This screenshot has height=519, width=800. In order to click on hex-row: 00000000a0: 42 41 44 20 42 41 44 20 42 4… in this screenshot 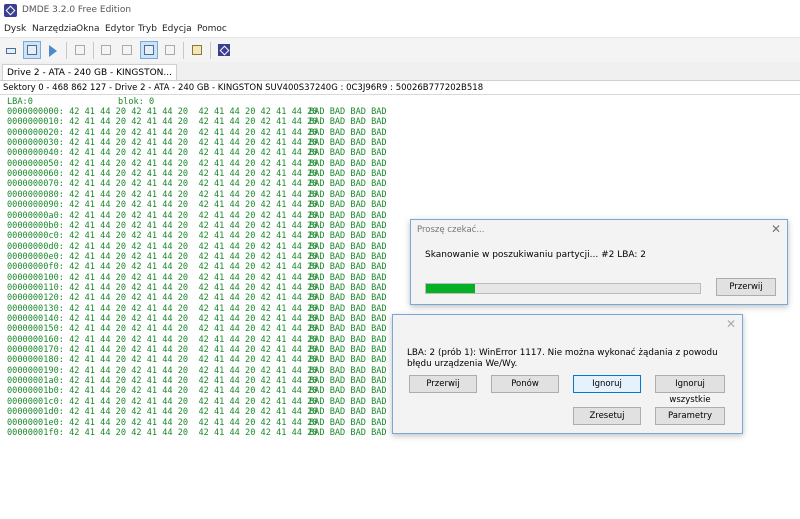, I will do `click(197, 215)`.